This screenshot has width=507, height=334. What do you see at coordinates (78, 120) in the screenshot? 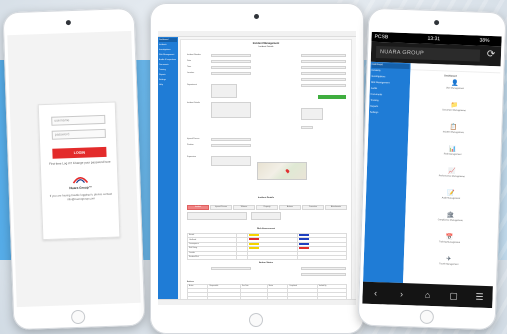
I see `username-input: username` at bounding box center [78, 120].